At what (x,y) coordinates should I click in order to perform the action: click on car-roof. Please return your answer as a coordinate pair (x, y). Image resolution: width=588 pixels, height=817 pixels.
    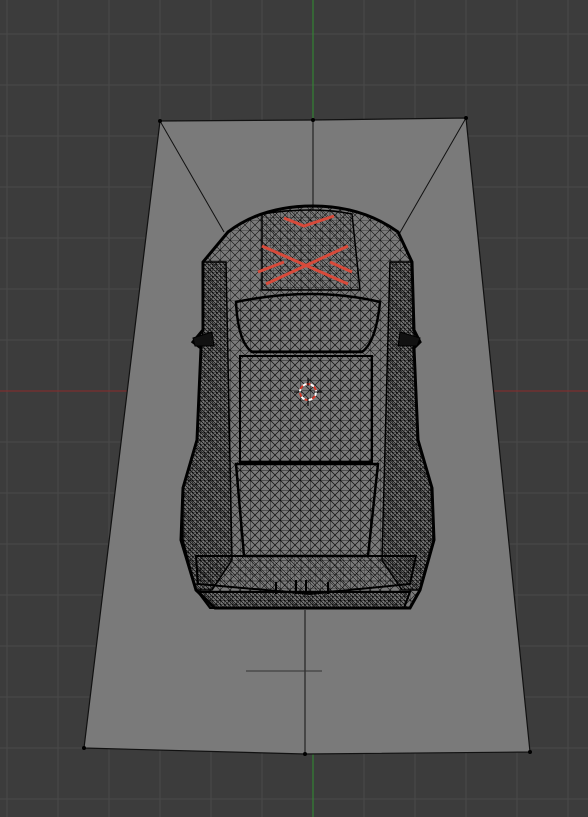
    Looking at the image, I should click on (306, 409).